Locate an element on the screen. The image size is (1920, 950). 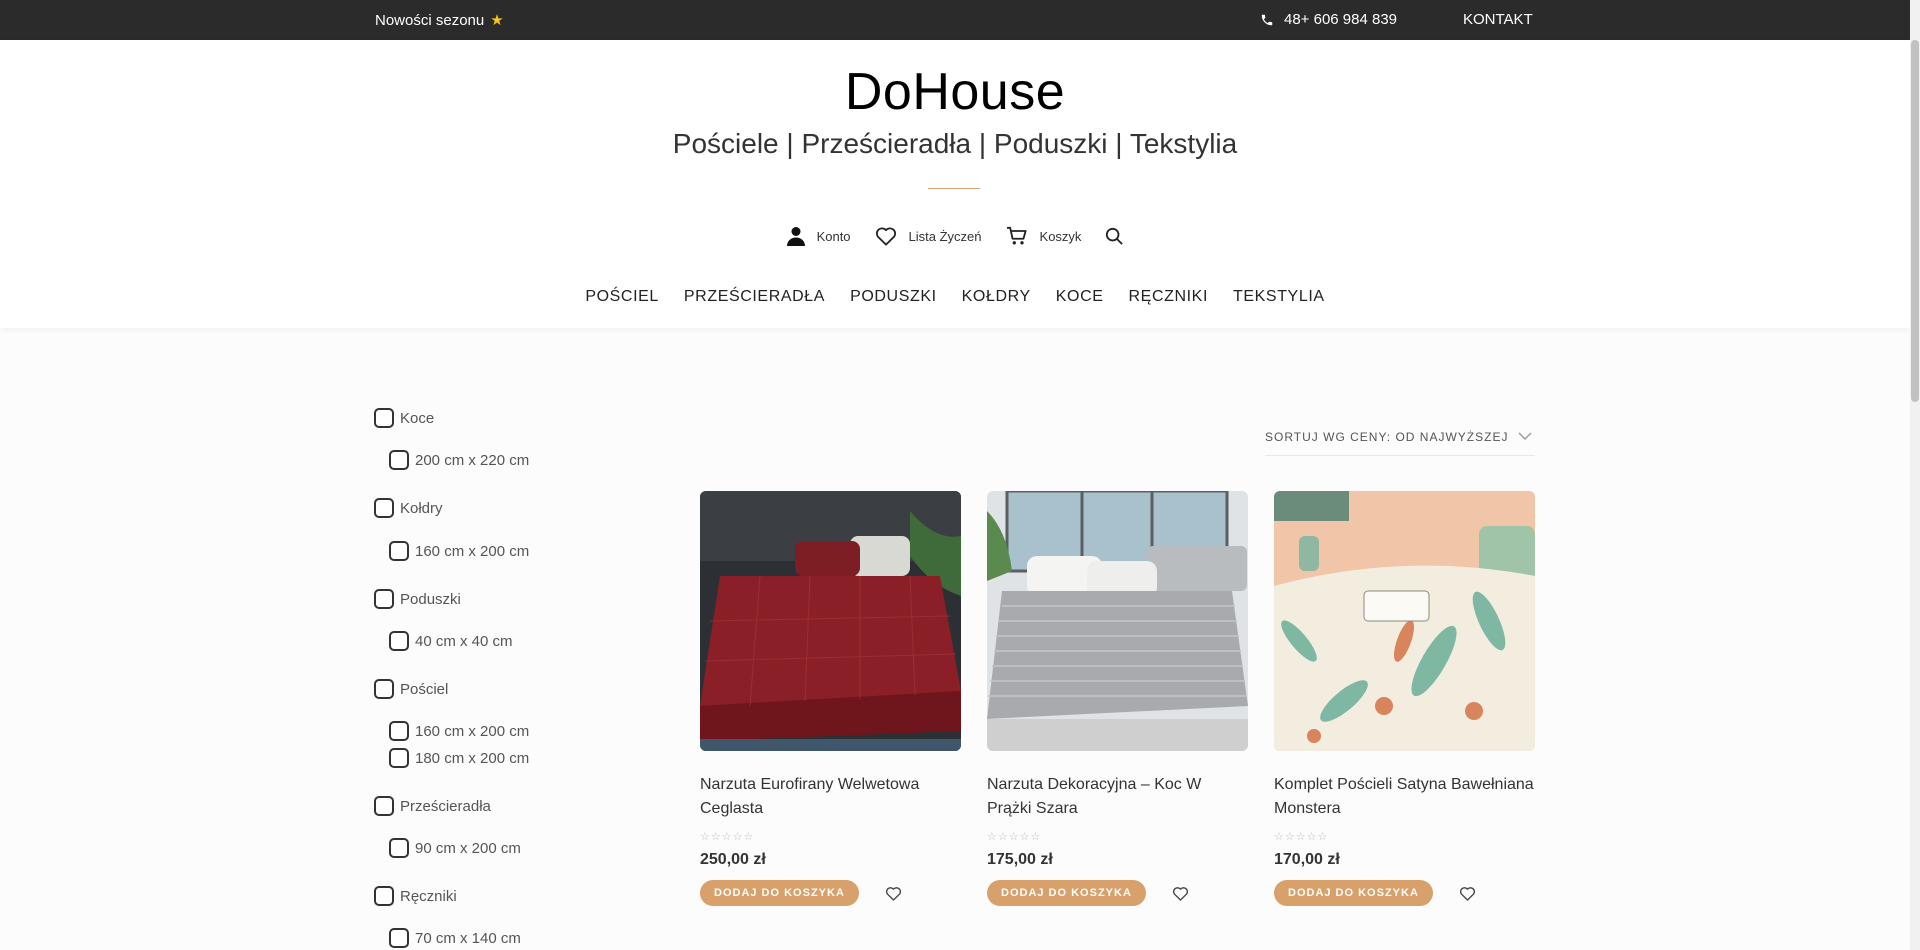
product-price: 250,00 zł is located at coordinates (733, 859).